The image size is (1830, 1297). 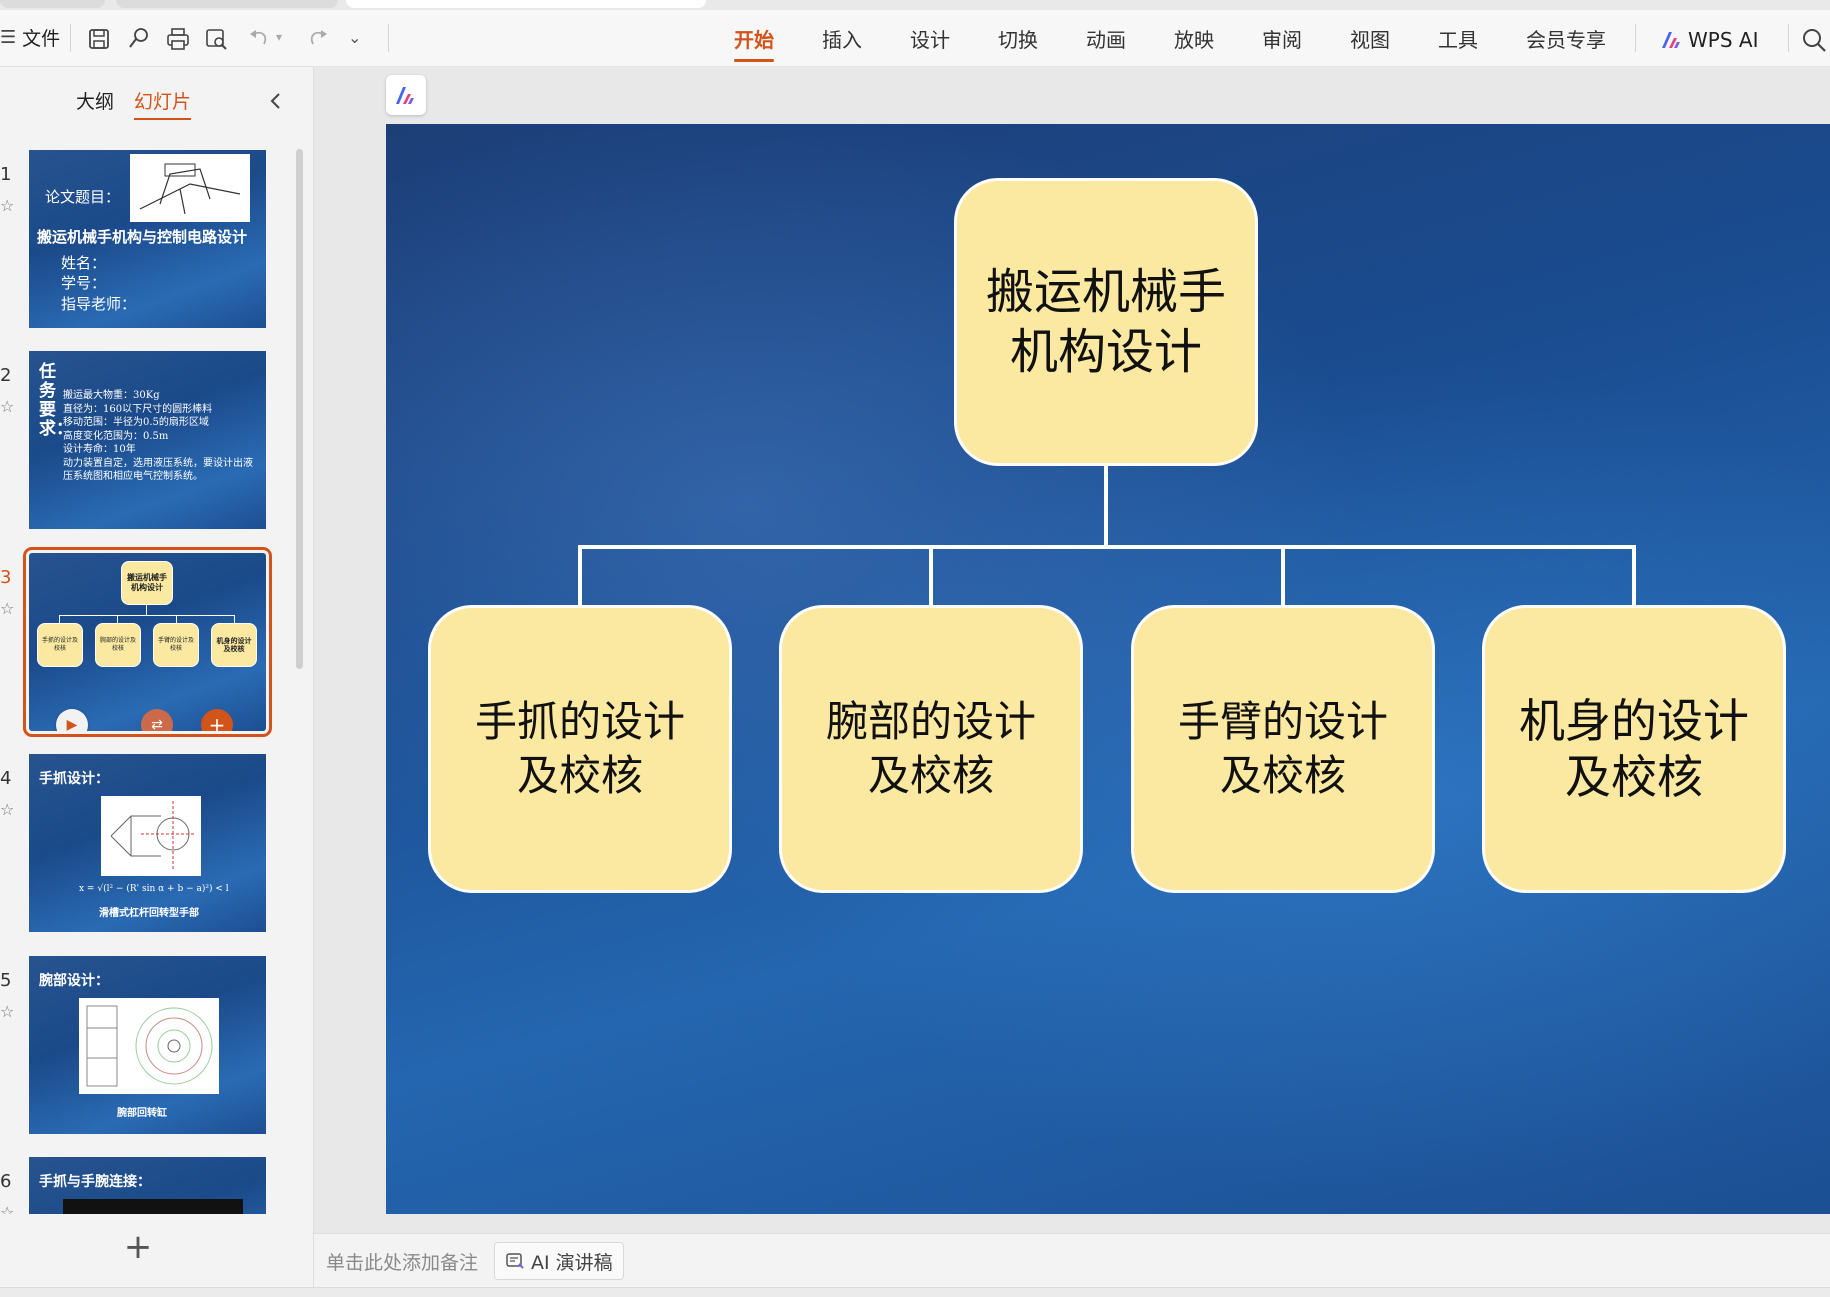 I want to click on menu-tab: 插入, so click(x=842, y=40).